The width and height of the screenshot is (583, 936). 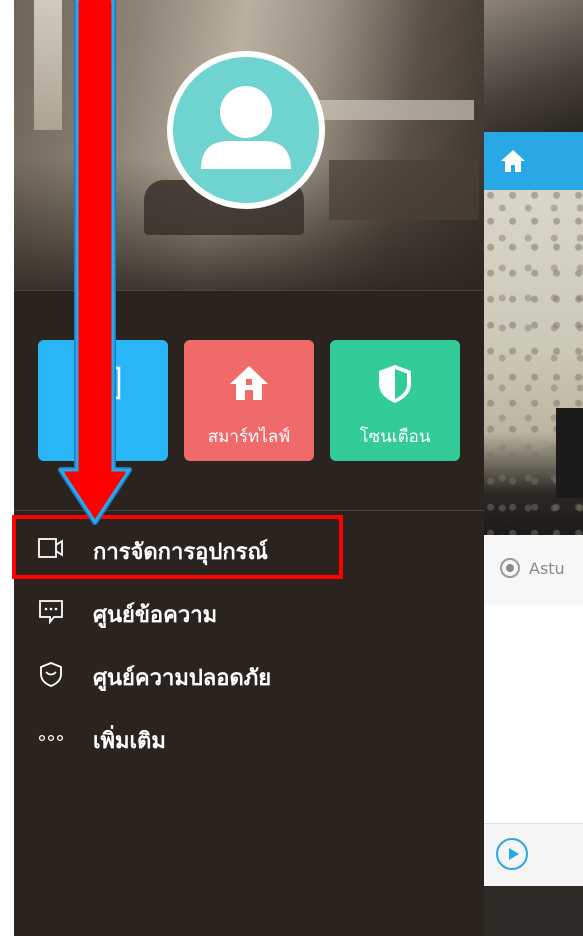 I want to click on tile-smart-life: สมาร์ทไลฟ์, so click(x=249, y=400).